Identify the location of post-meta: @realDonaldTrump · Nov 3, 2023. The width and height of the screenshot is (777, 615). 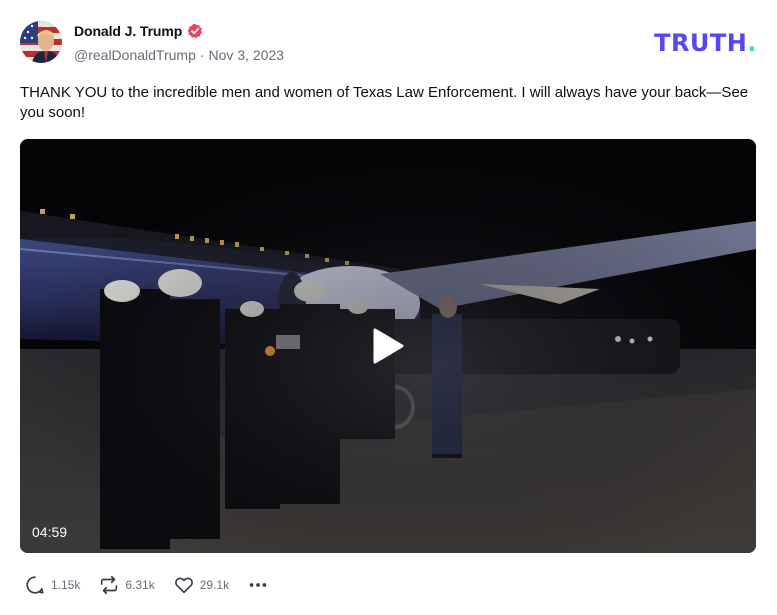
(179, 55).